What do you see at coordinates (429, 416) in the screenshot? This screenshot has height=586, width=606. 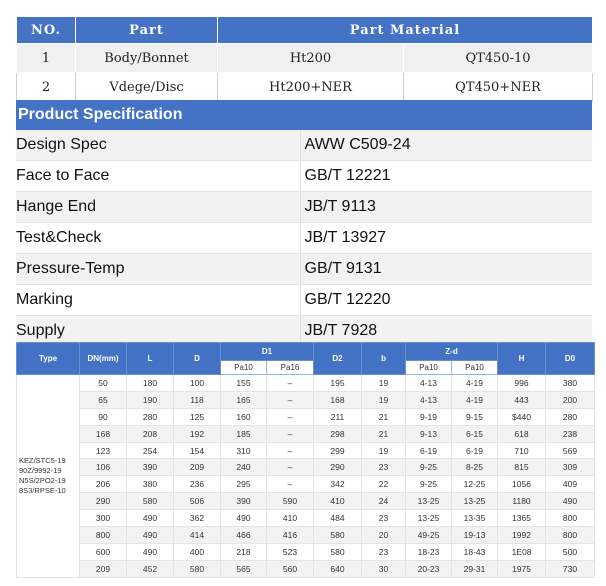 I see `cell-zd-pa10: 9-19` at bounding box center [429, 416].